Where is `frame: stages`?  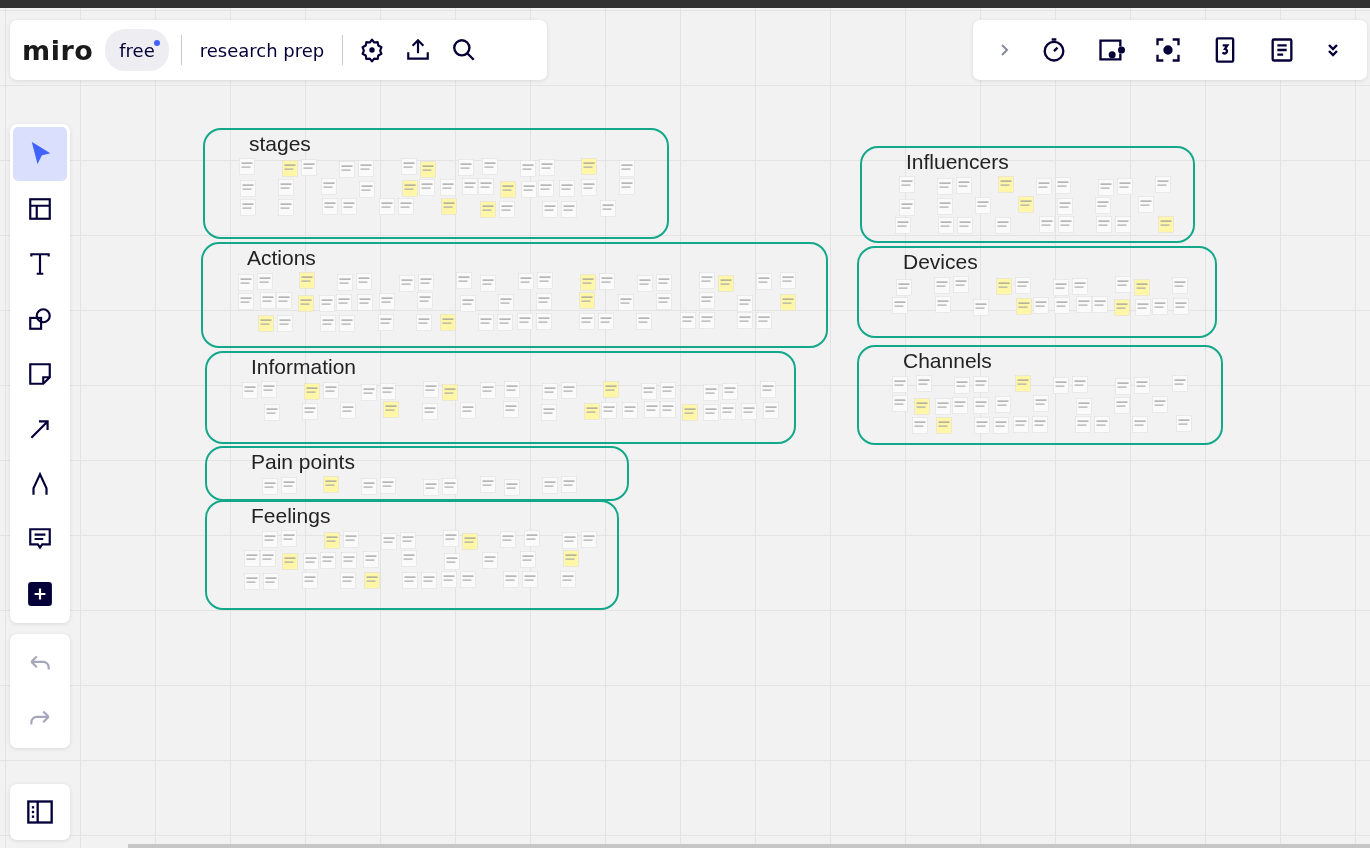 frame: stages is located at coordinates (436, 183).